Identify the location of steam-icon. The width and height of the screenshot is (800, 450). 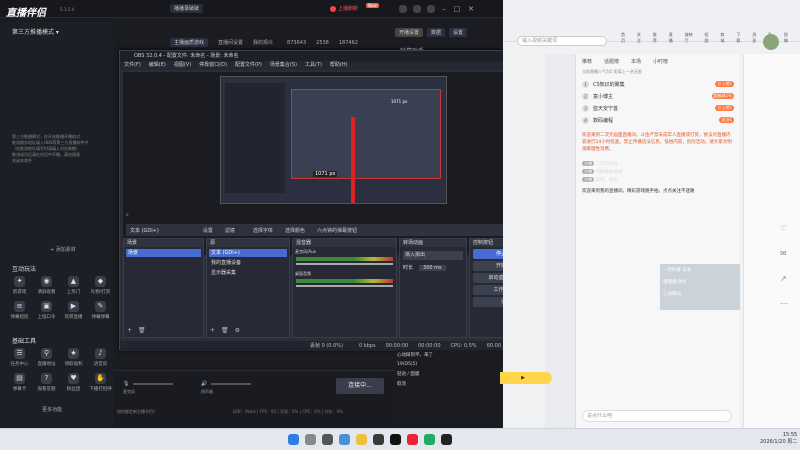
(446, 439).